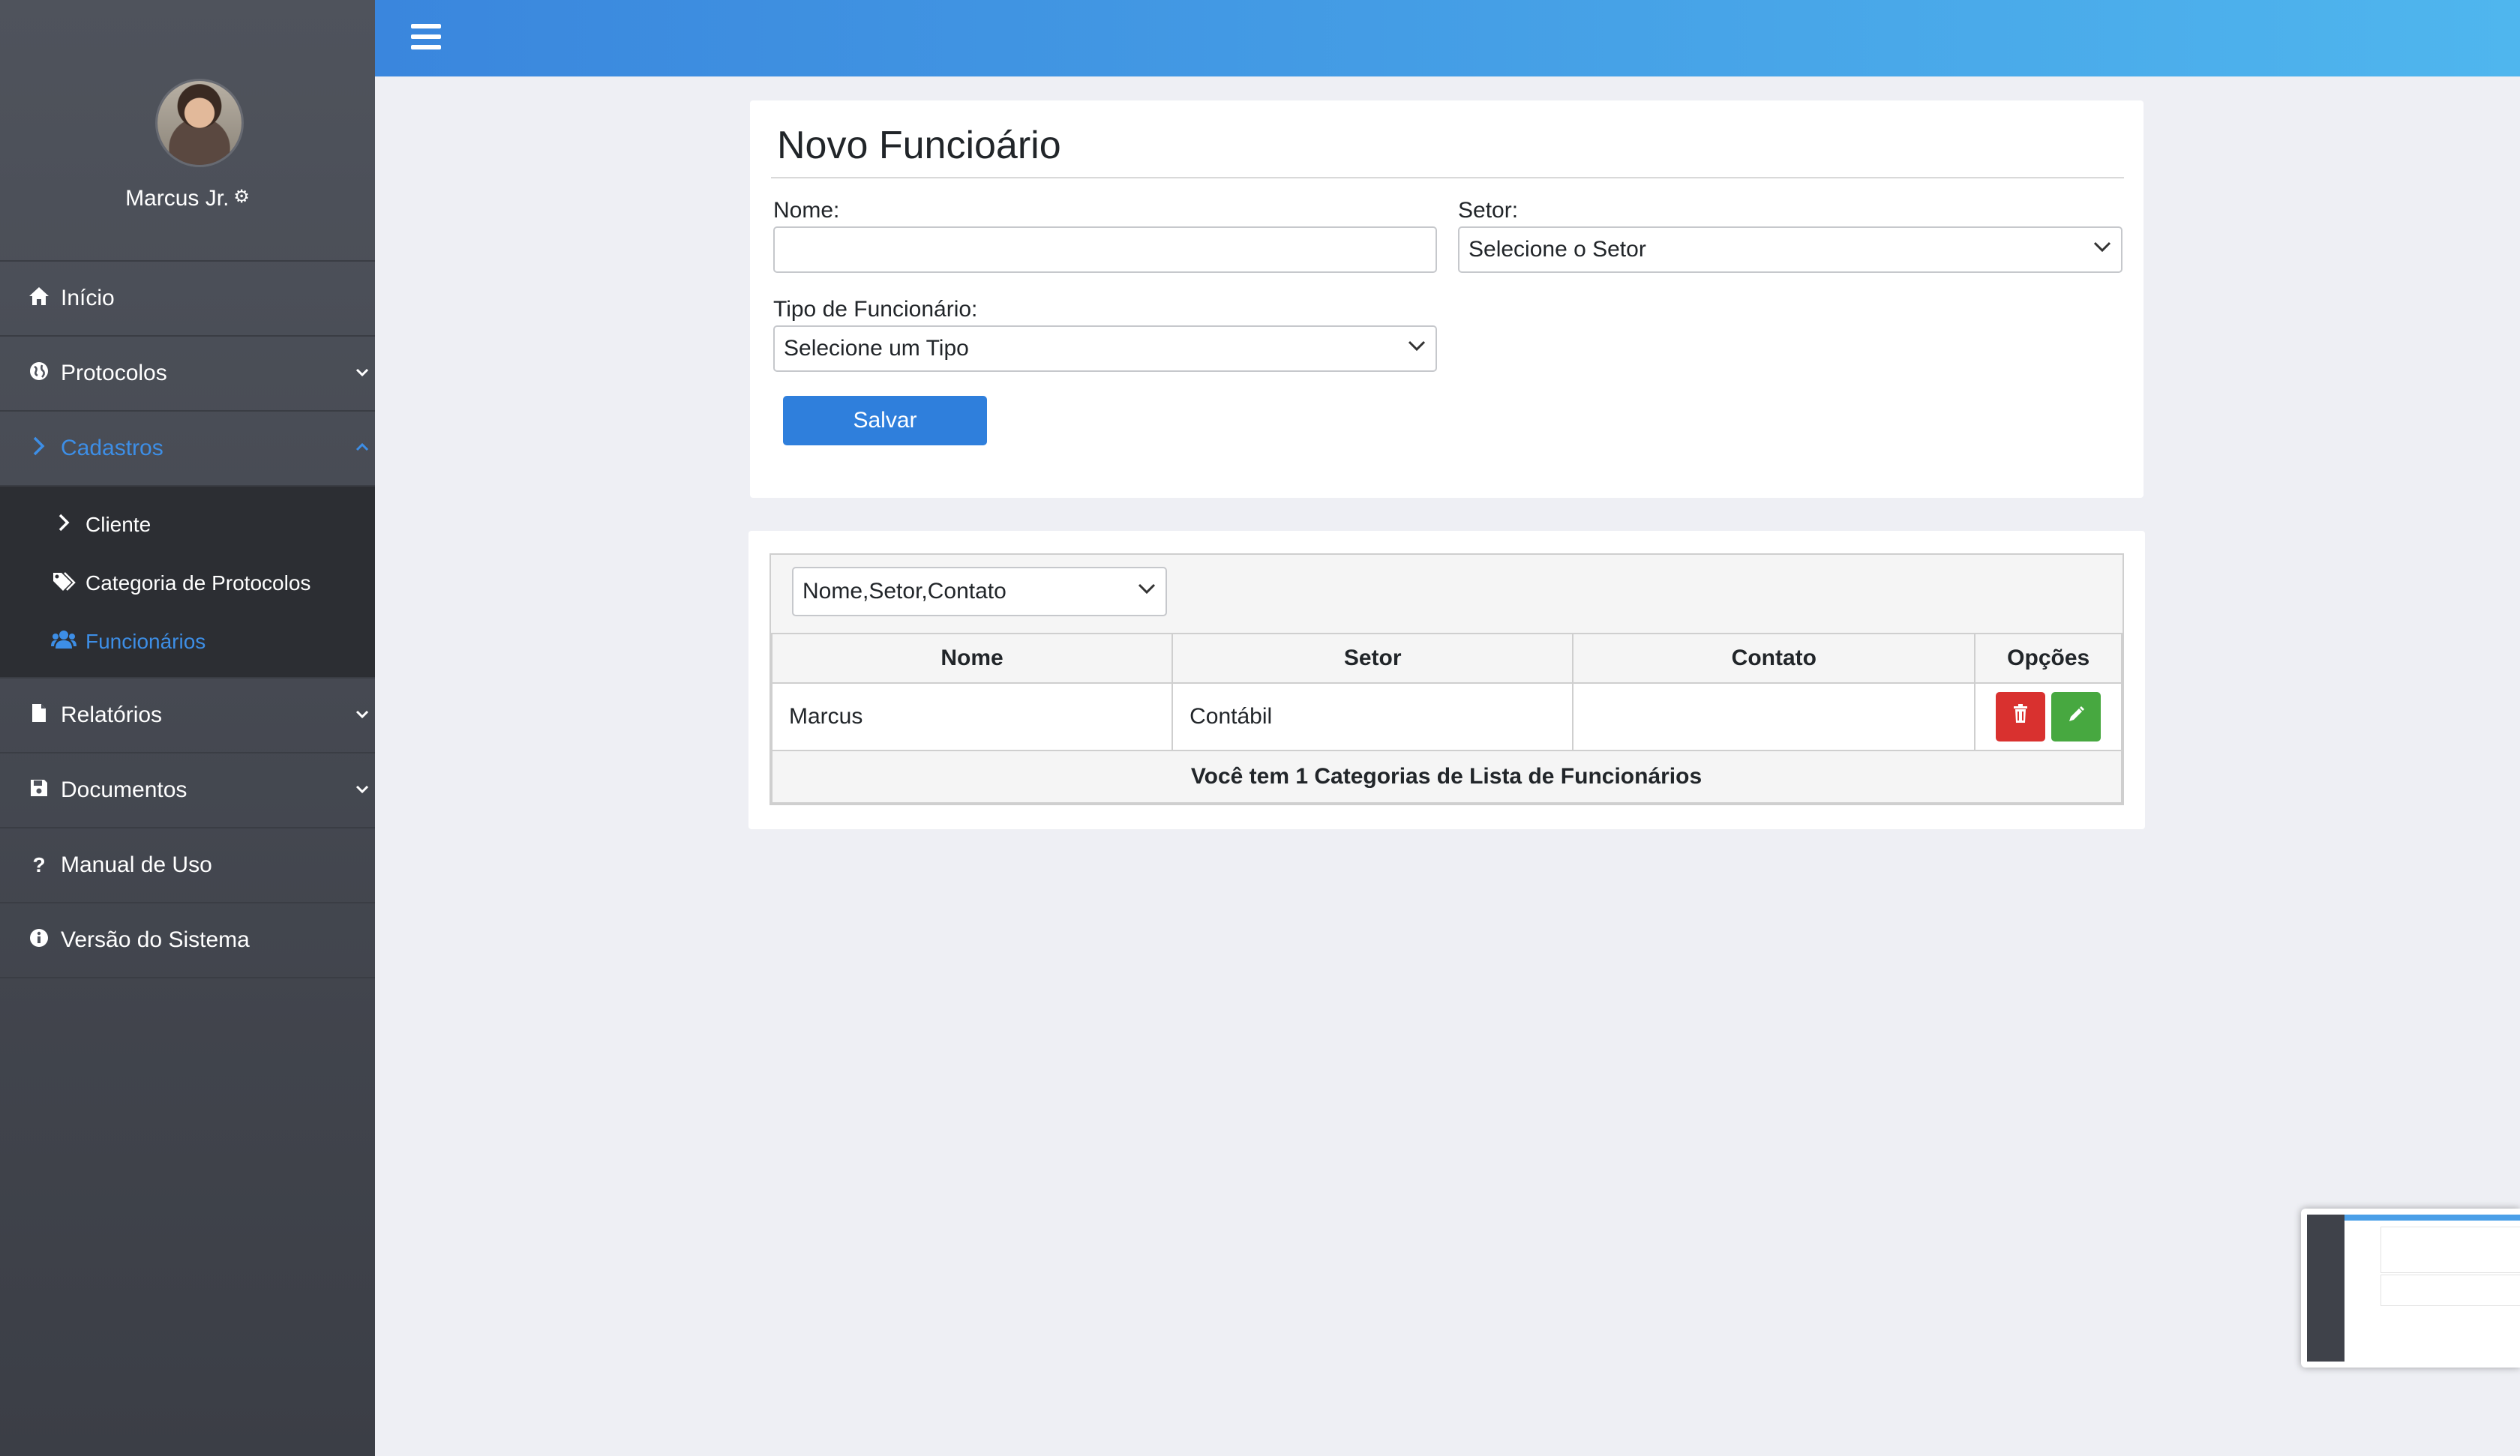 This screenshot has width=2520, height=1456. I want to click on sidebar-item-manual: ? Manual de Uso, so click(187, 865).